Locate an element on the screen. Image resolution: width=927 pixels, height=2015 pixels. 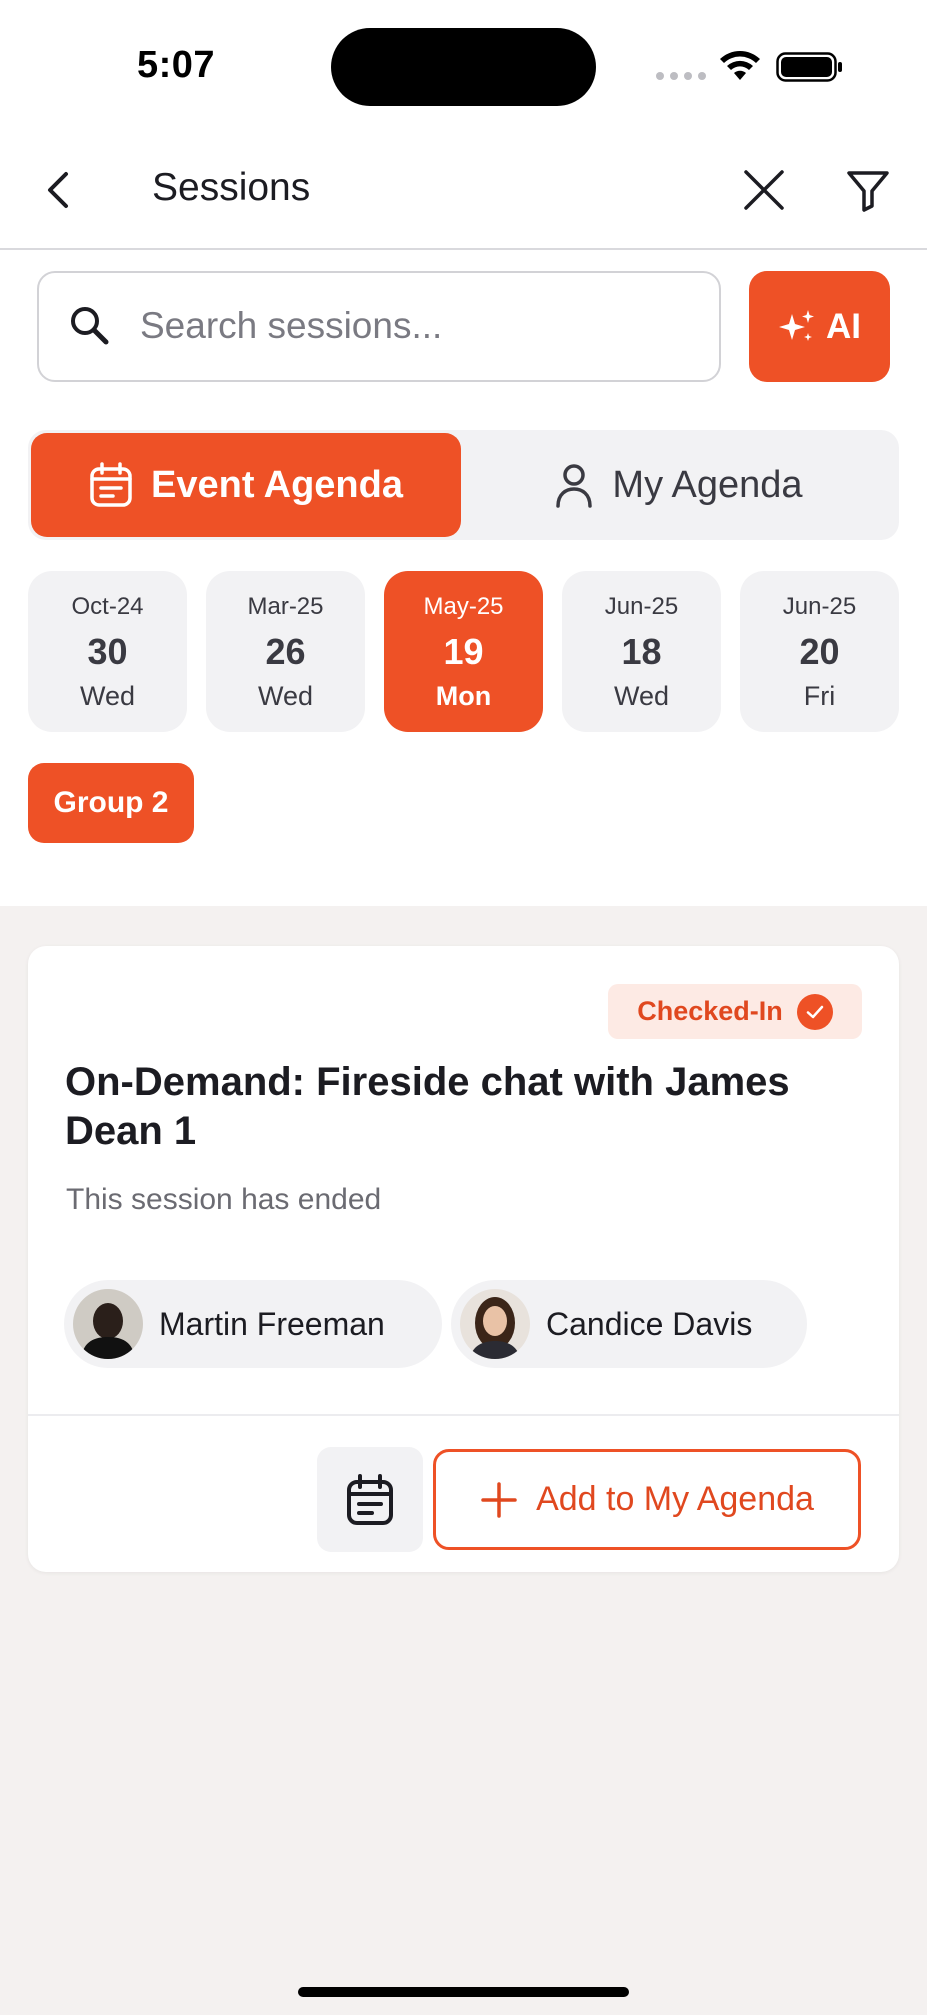
date-day: 20 is located at coordinates (819, 651).